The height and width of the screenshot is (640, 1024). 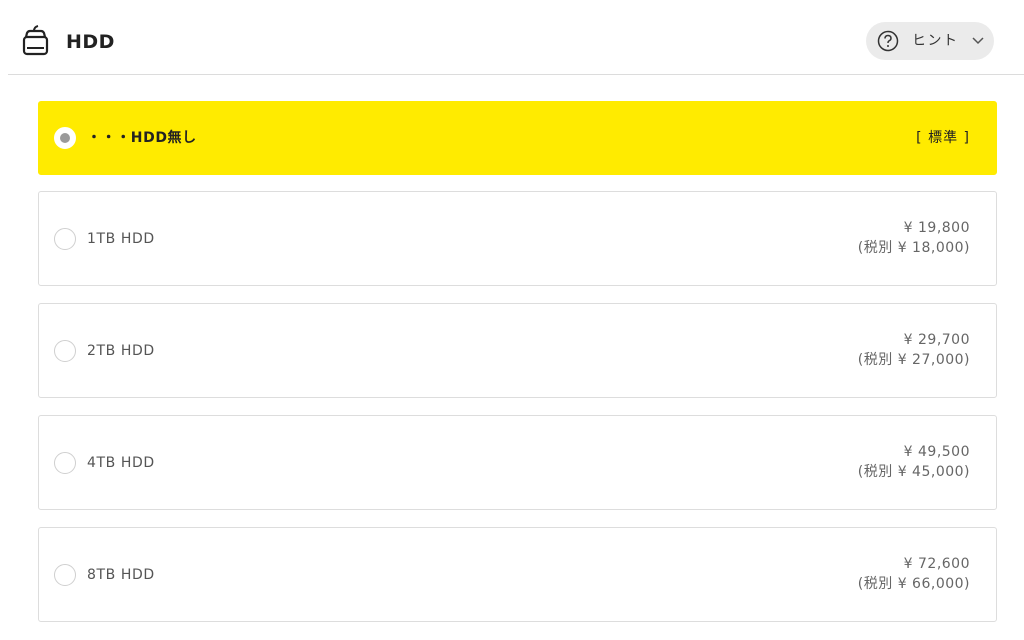 What do you see at coordinates (517, 574) in the screenshot?
I see `option-8tb-hdd: 8TB HDD ¥ 72,600 (税別 ¥ 66,000)` at bounding box center [517, 574].